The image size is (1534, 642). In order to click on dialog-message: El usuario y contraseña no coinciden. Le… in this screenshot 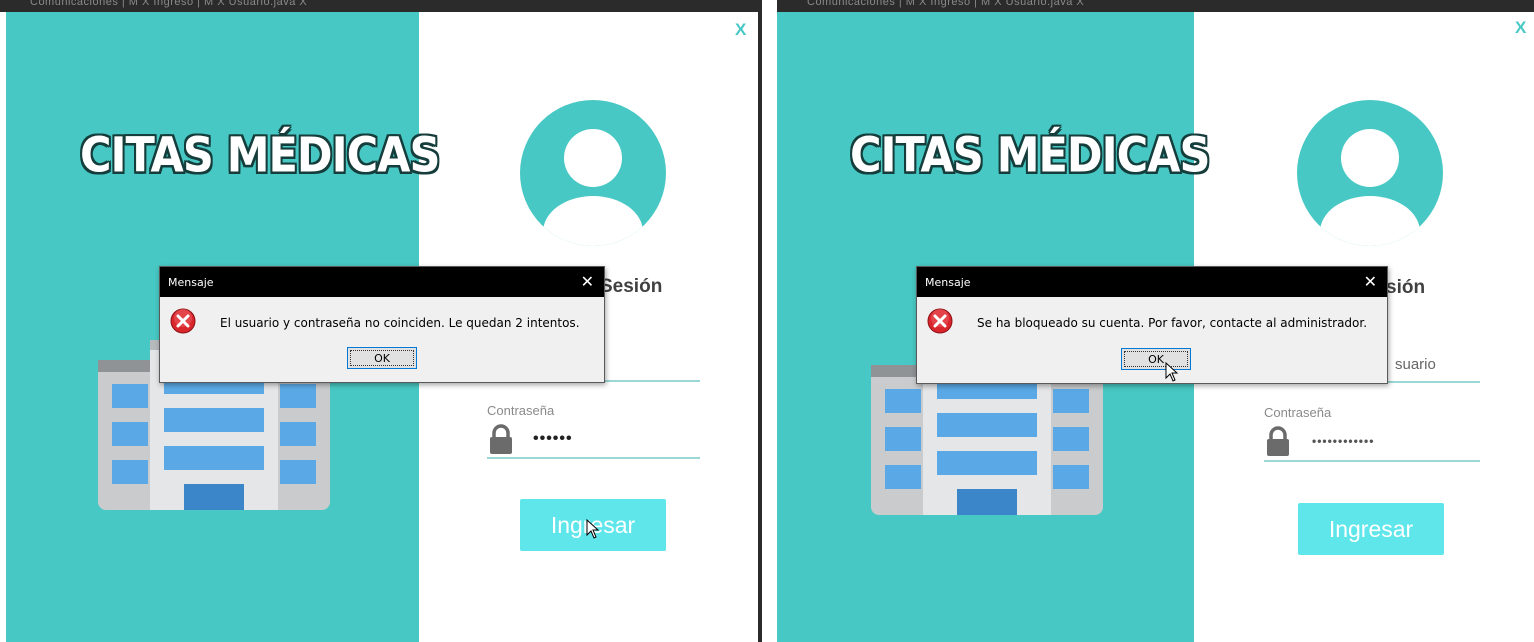, I will do `click(400, 323)`.